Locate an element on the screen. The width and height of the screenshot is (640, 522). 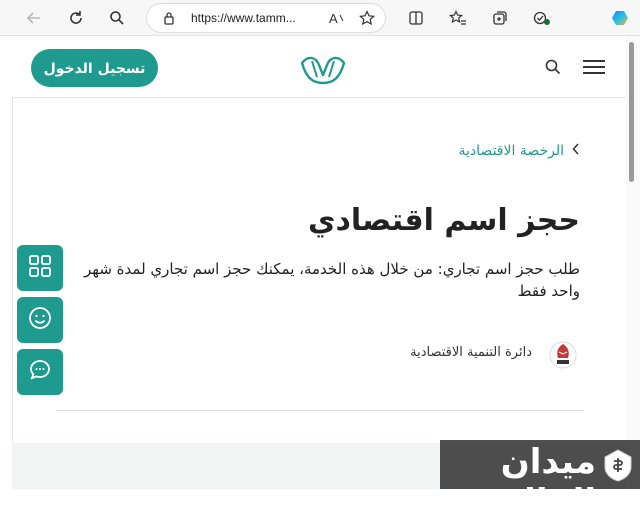
read-aloud-icon: A is located at coordinates (337, 18).